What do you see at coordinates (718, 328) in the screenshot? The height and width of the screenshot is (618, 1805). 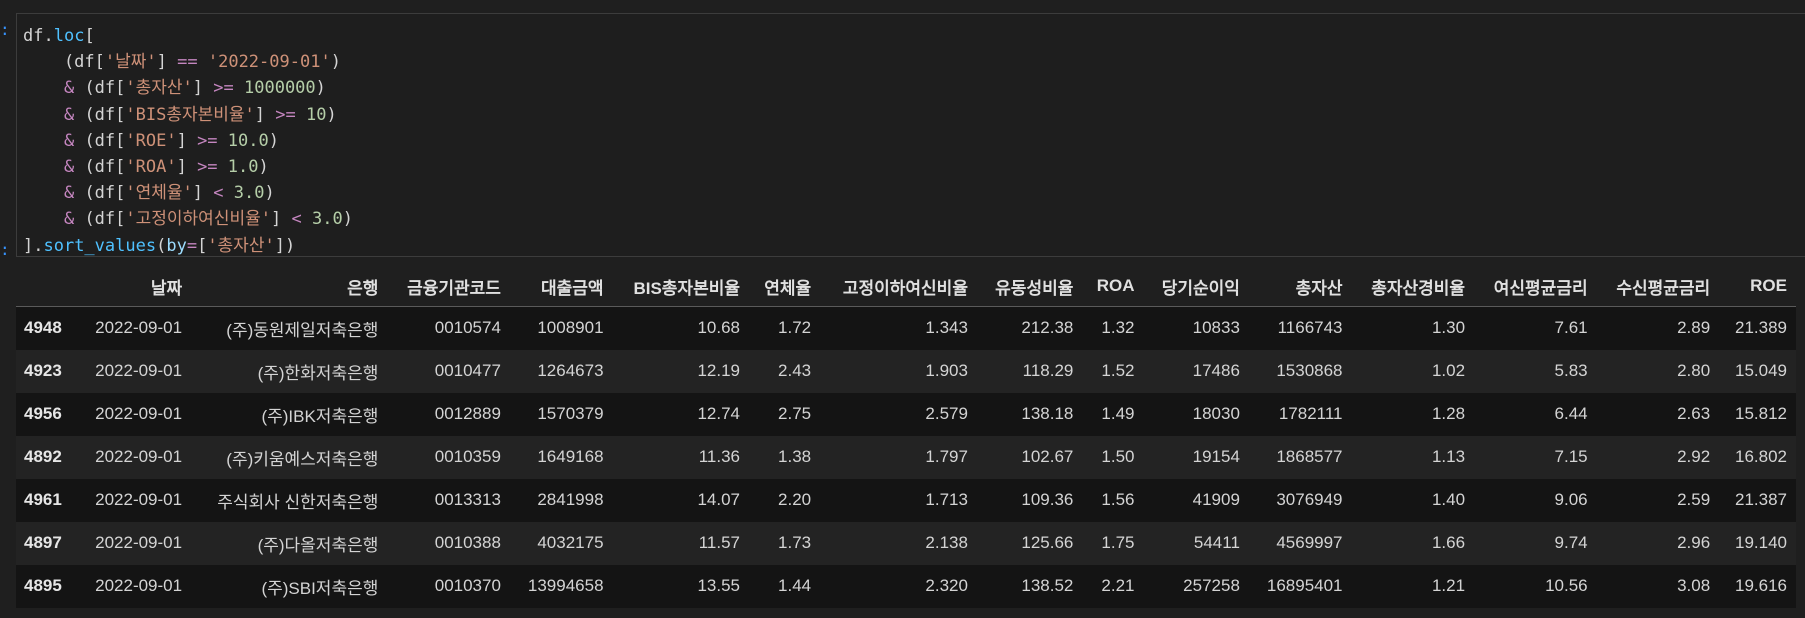 I see `table-cell: 10.68` at bounding box center [718, 328].